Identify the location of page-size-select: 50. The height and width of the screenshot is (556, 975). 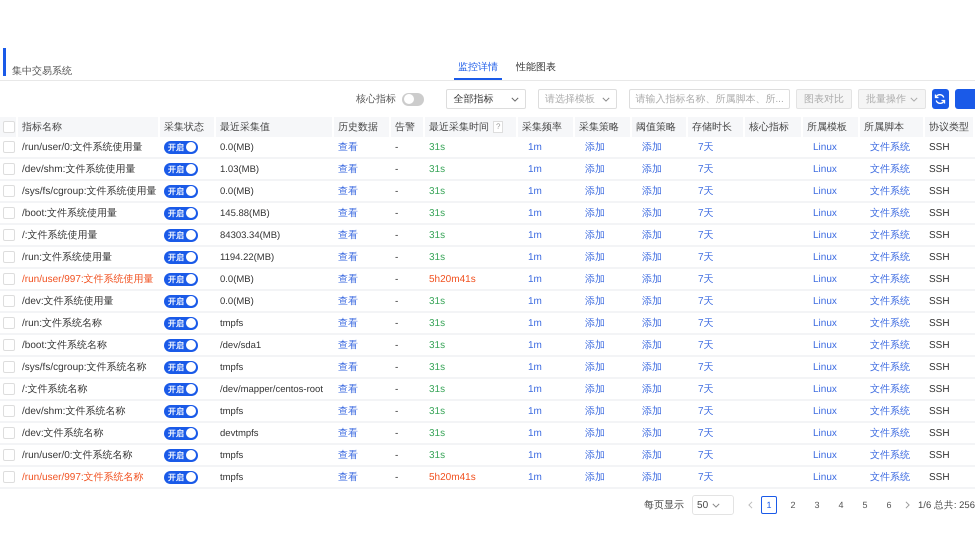
(713, 505).